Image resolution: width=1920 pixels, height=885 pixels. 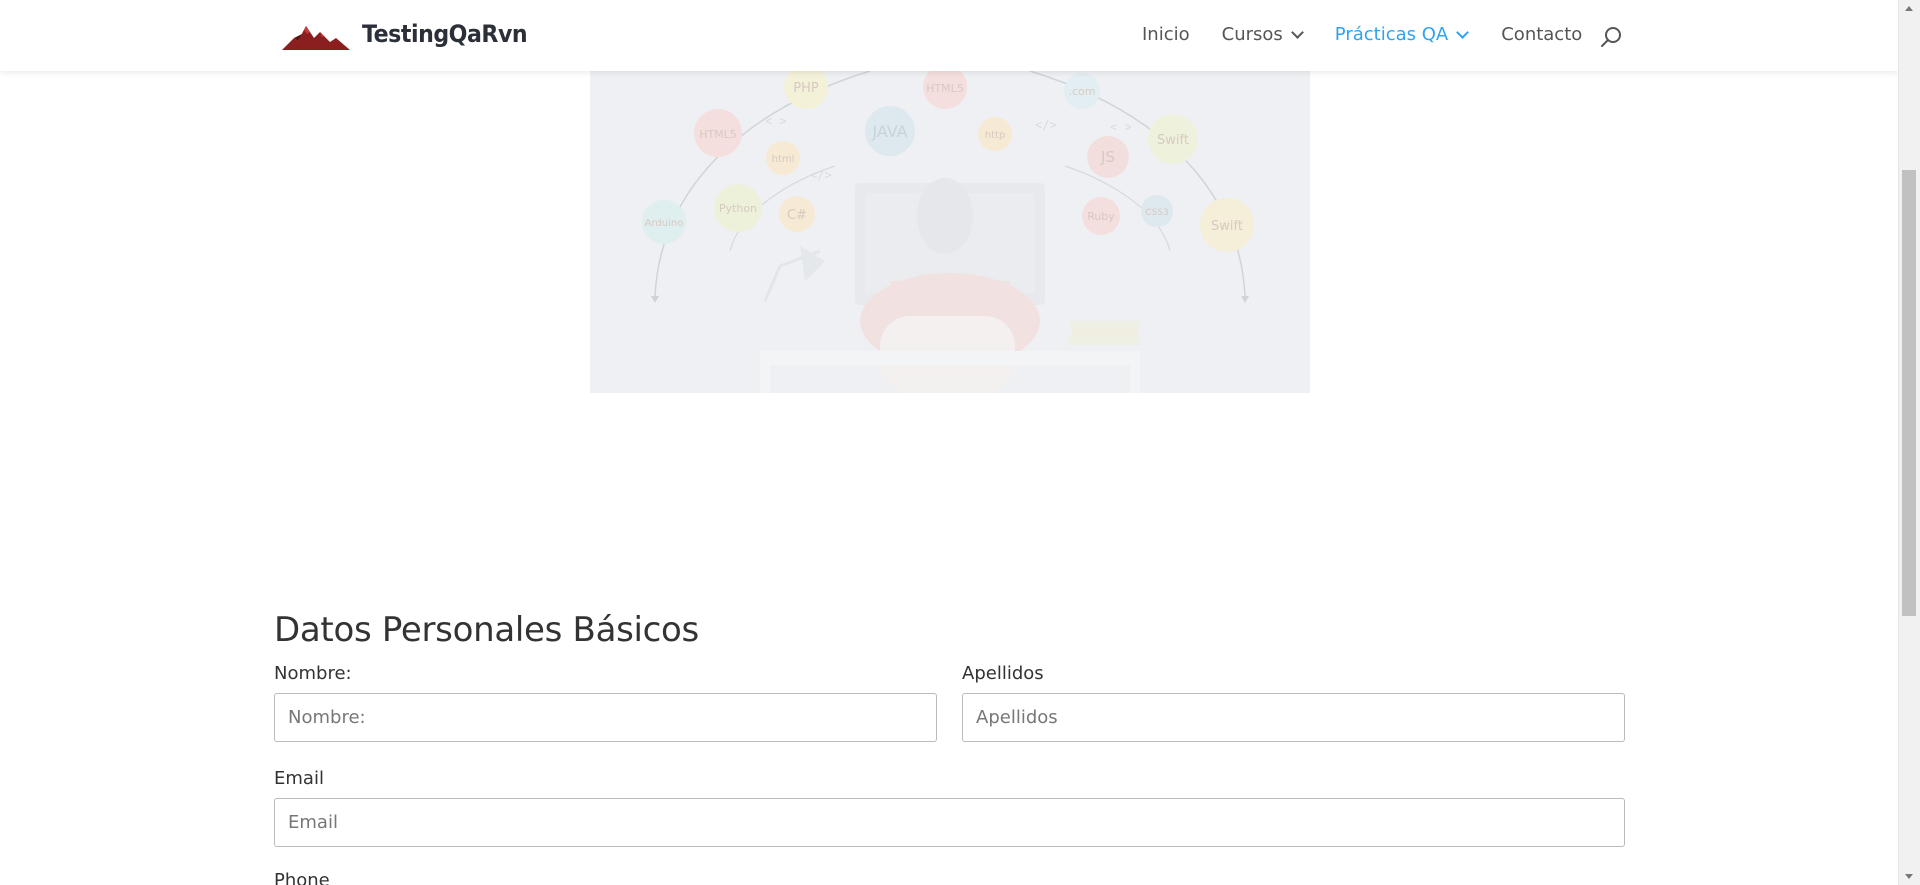 I want to click on nav-item-label: Cursos, so click(x=1252, y=34).